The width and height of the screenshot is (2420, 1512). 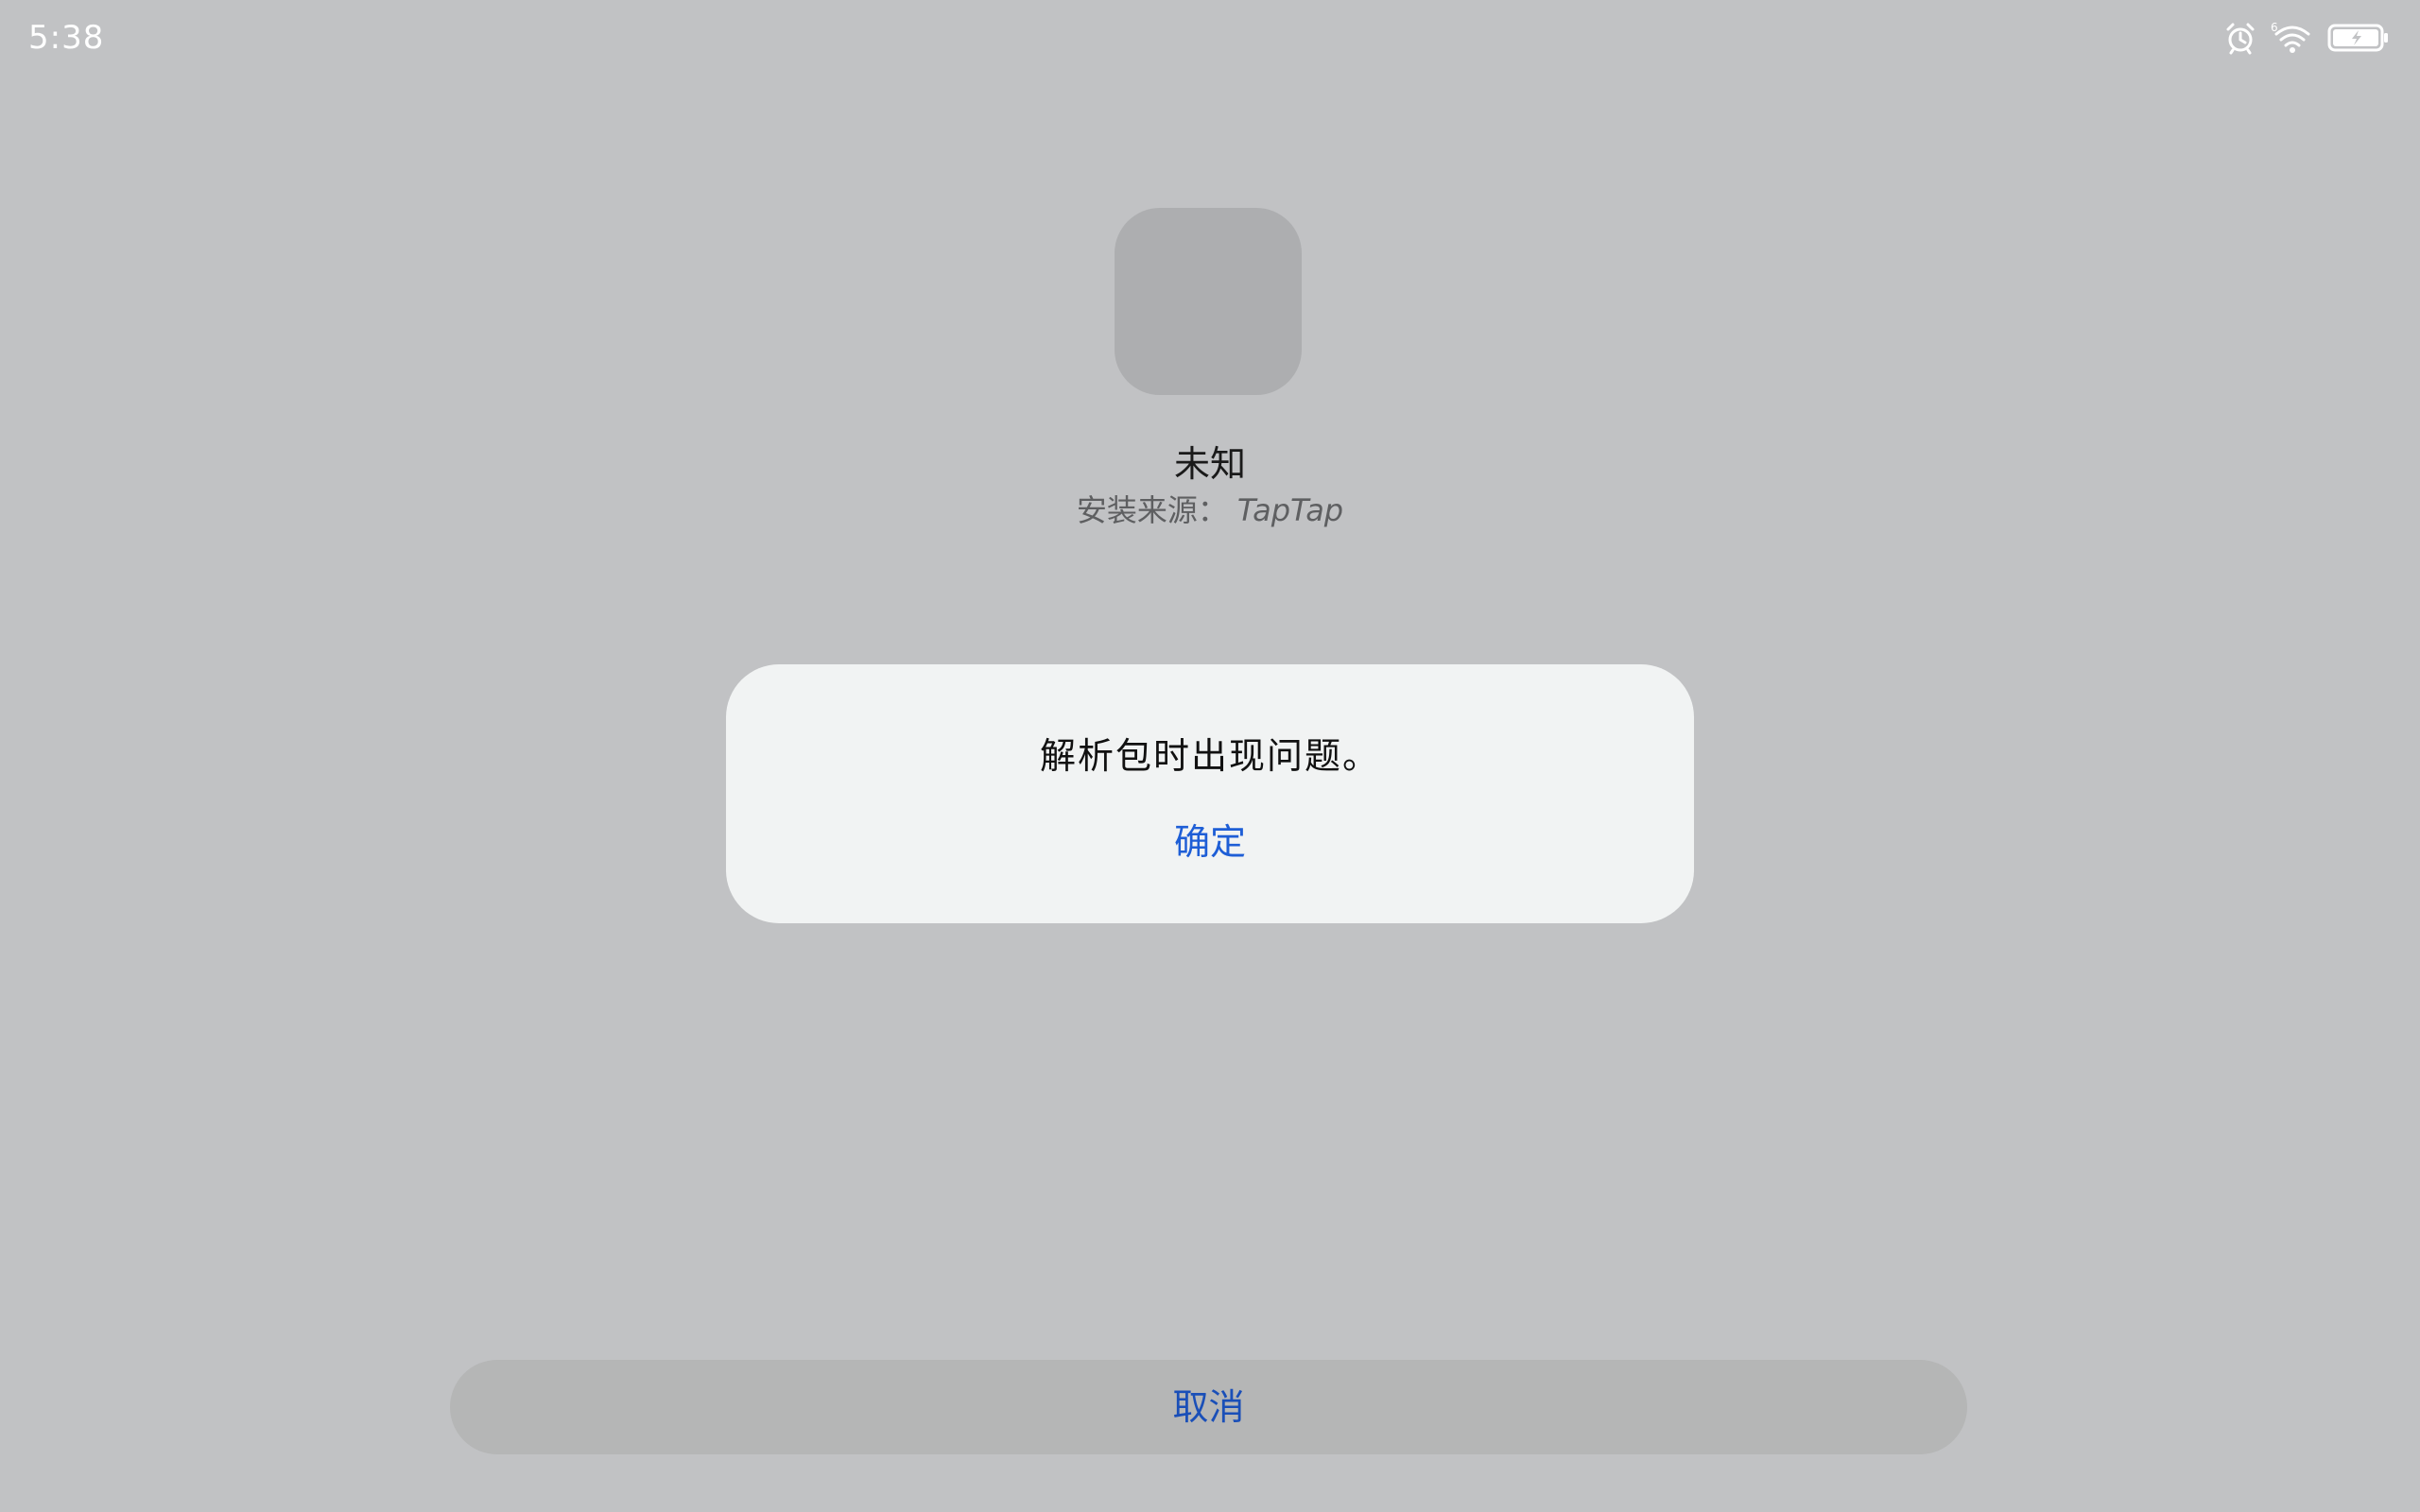 I want to click on install-source: 安装来源： TapTap, so click(x=1210, y=508).